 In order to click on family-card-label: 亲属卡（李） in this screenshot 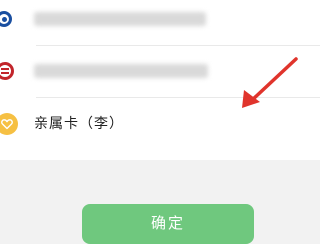, I will do `click(79, 124)`.